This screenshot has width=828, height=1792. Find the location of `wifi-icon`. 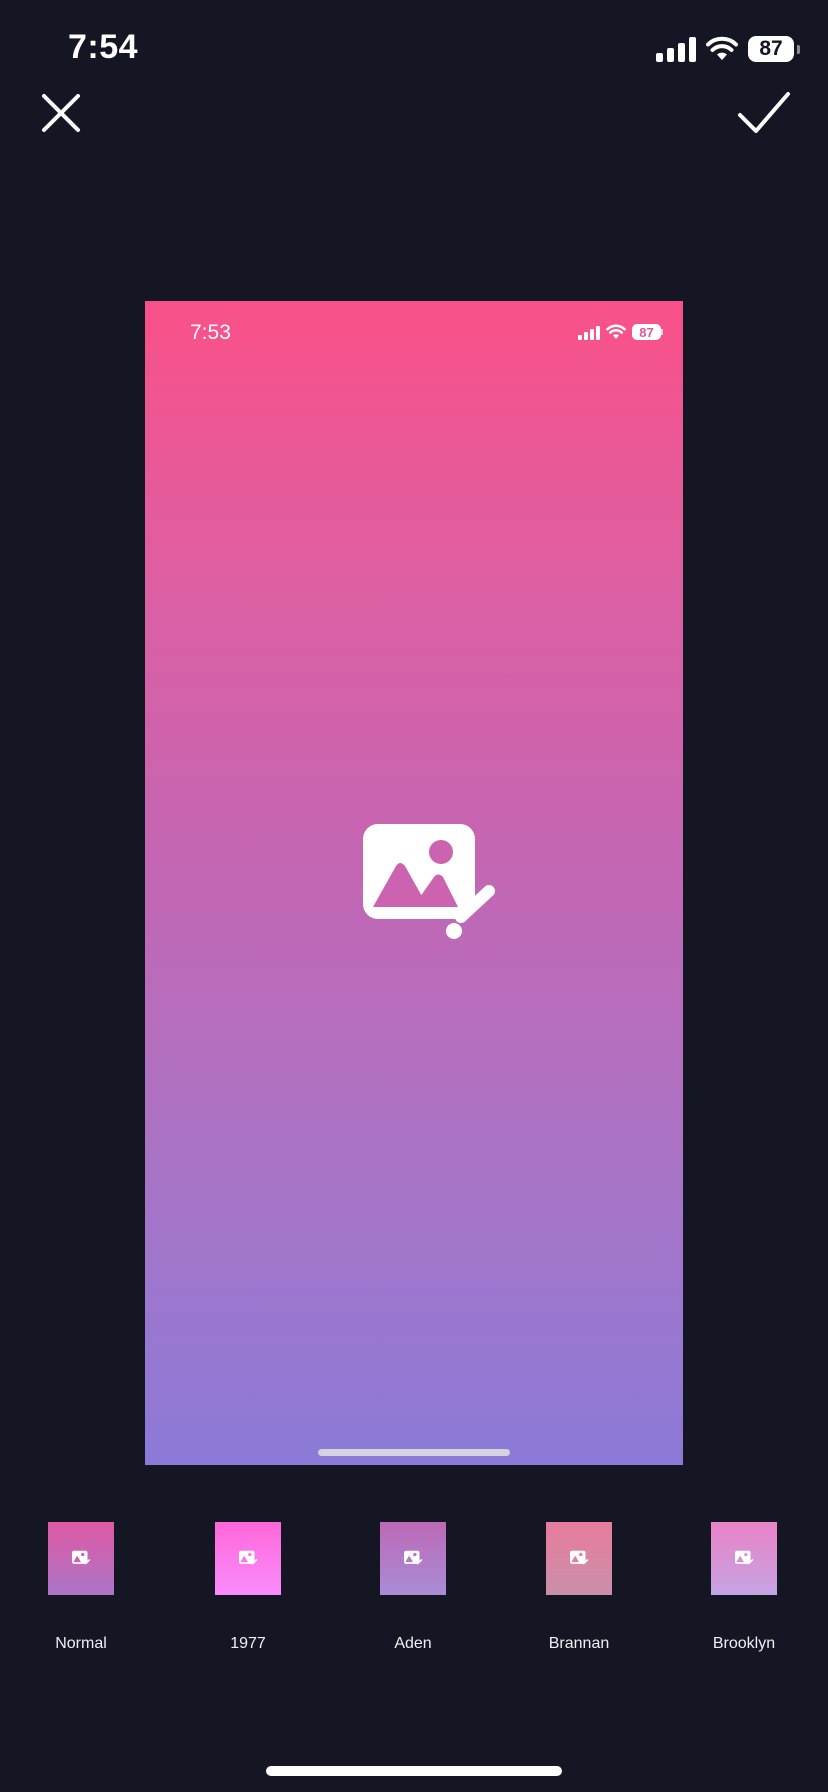

wifi-icon is located at coordinates (722, 48).